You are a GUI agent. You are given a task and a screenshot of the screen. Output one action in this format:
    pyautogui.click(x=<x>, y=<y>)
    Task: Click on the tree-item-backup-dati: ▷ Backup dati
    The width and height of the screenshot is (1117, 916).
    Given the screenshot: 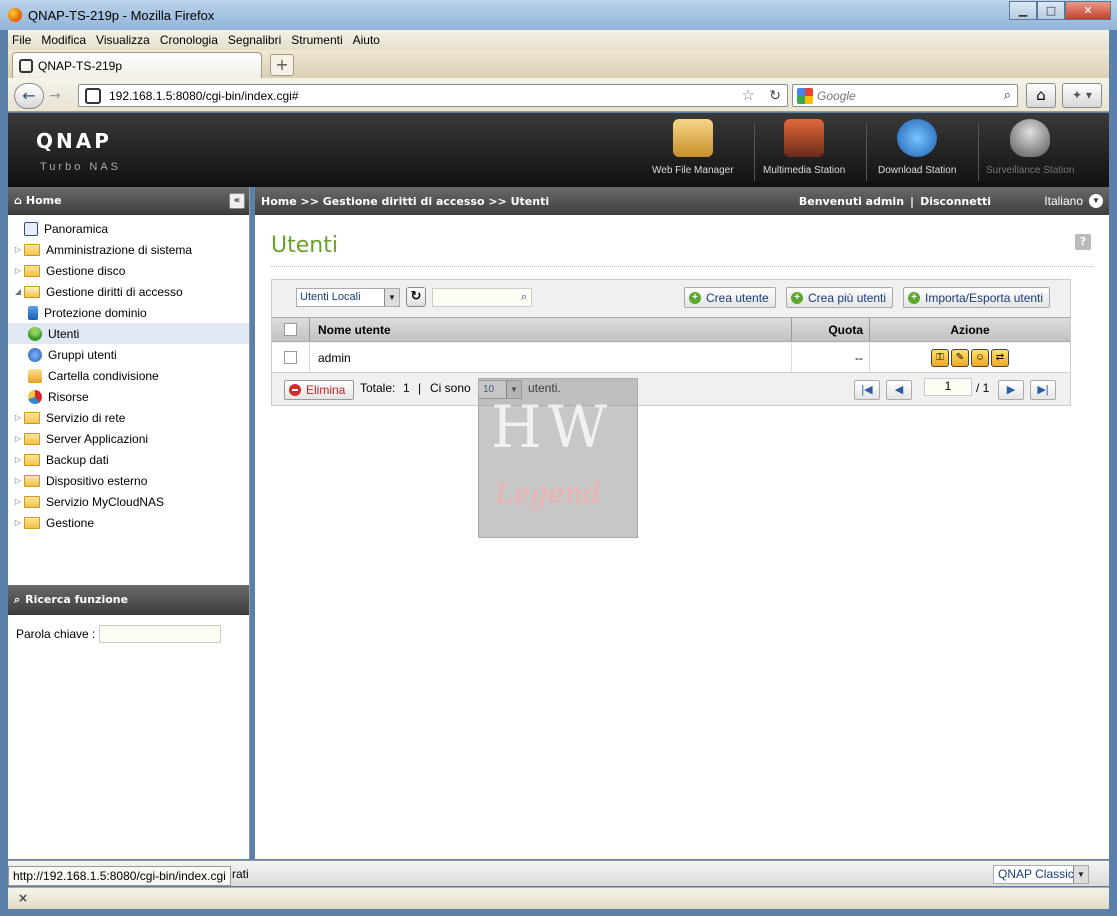 What is the action you would take?
    pyautogui.click(x=128, y=459)
    